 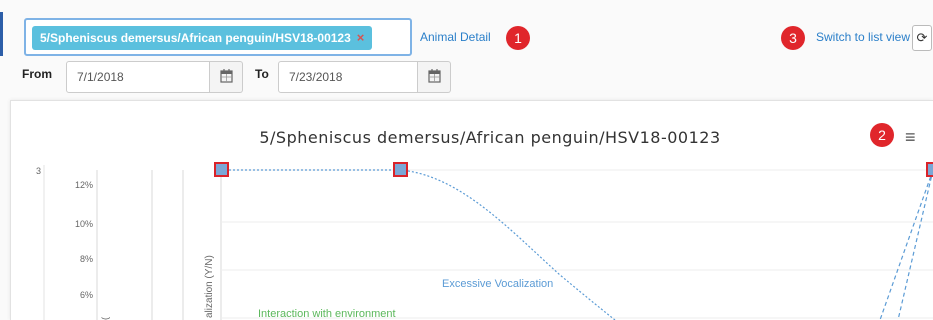 I want to click on left-axis-tick: 3, so click(x=38, y=171).